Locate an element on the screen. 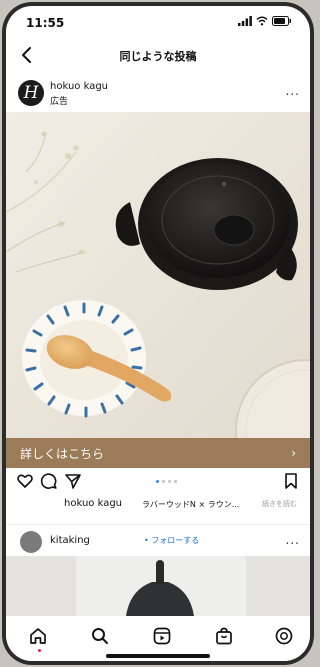  learn-more-button: 詳しくはこちら › is located at coordinates (158, 453).